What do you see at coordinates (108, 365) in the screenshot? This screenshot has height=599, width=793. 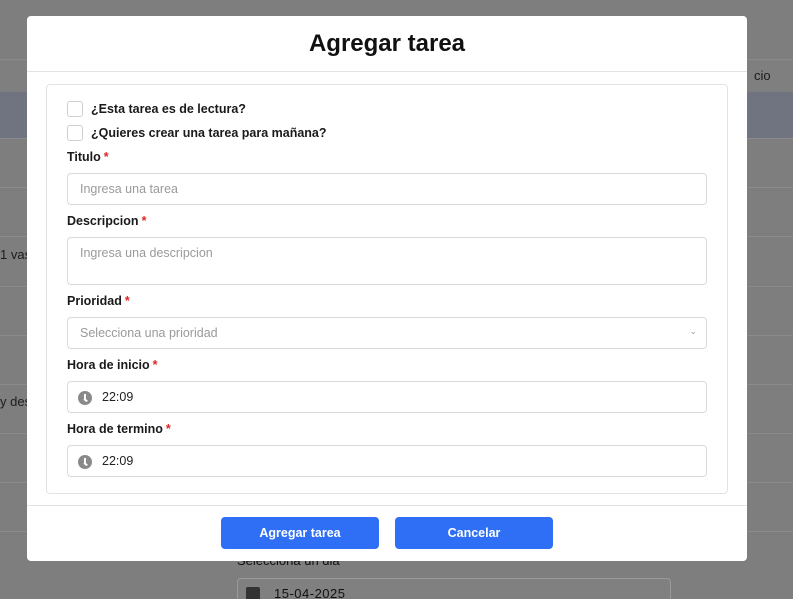 I see `start-time-label-text: Hora de inicio` at bounding box center [108, 365].